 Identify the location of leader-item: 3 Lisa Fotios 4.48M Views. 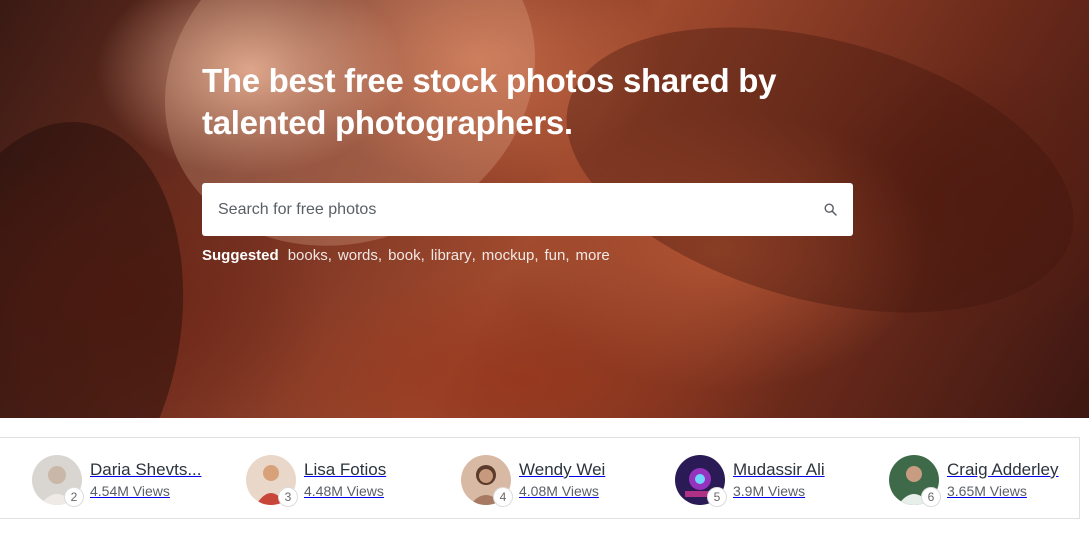
(316, 481).